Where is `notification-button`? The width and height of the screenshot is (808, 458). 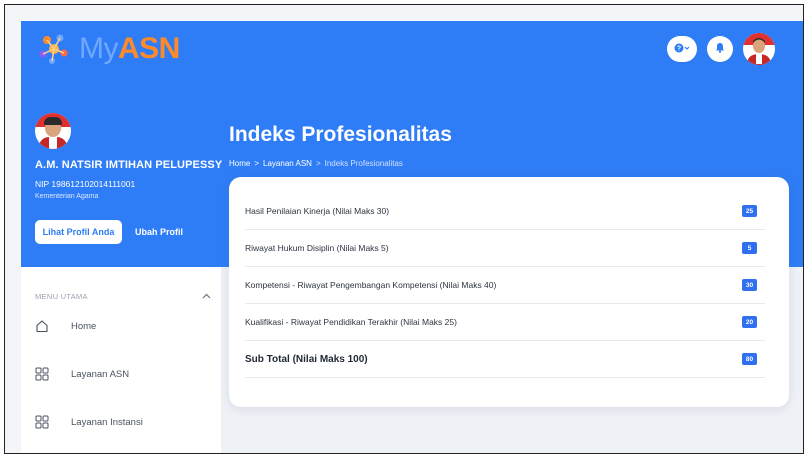 notification-button is located at coordinates (720, 49).